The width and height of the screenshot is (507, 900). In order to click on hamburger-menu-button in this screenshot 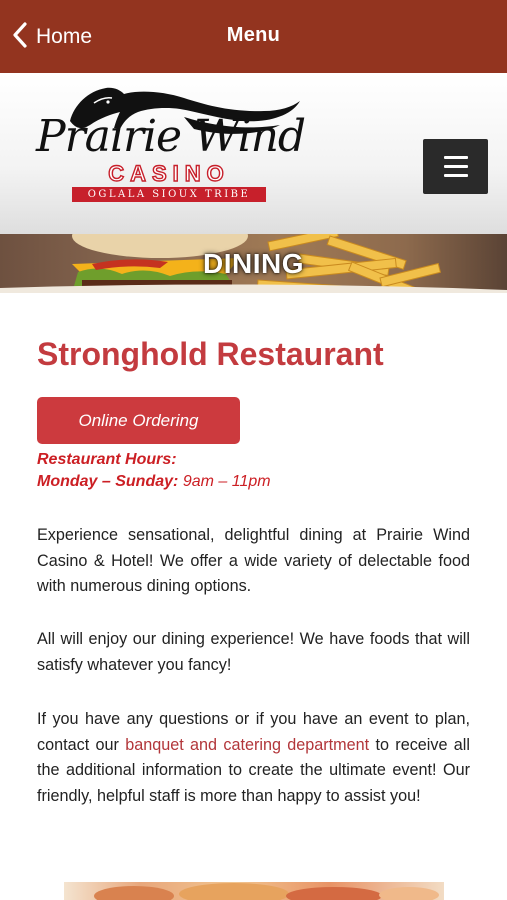, I will do `click(455, 166)`.